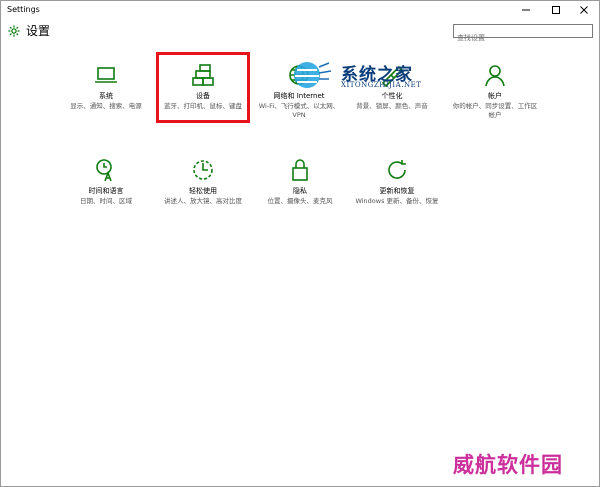  I want to click on gear-icon, so click(14, 31).